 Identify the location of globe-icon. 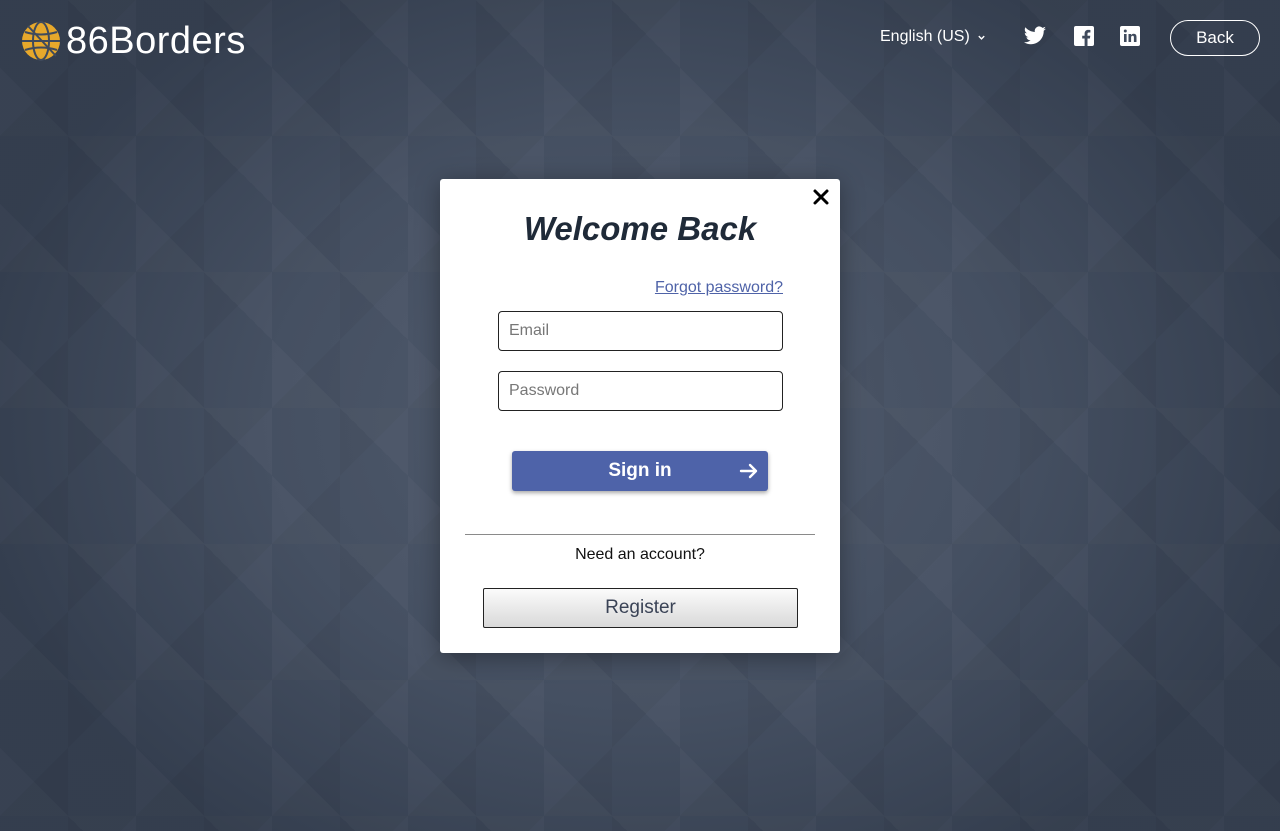
(41, 41).